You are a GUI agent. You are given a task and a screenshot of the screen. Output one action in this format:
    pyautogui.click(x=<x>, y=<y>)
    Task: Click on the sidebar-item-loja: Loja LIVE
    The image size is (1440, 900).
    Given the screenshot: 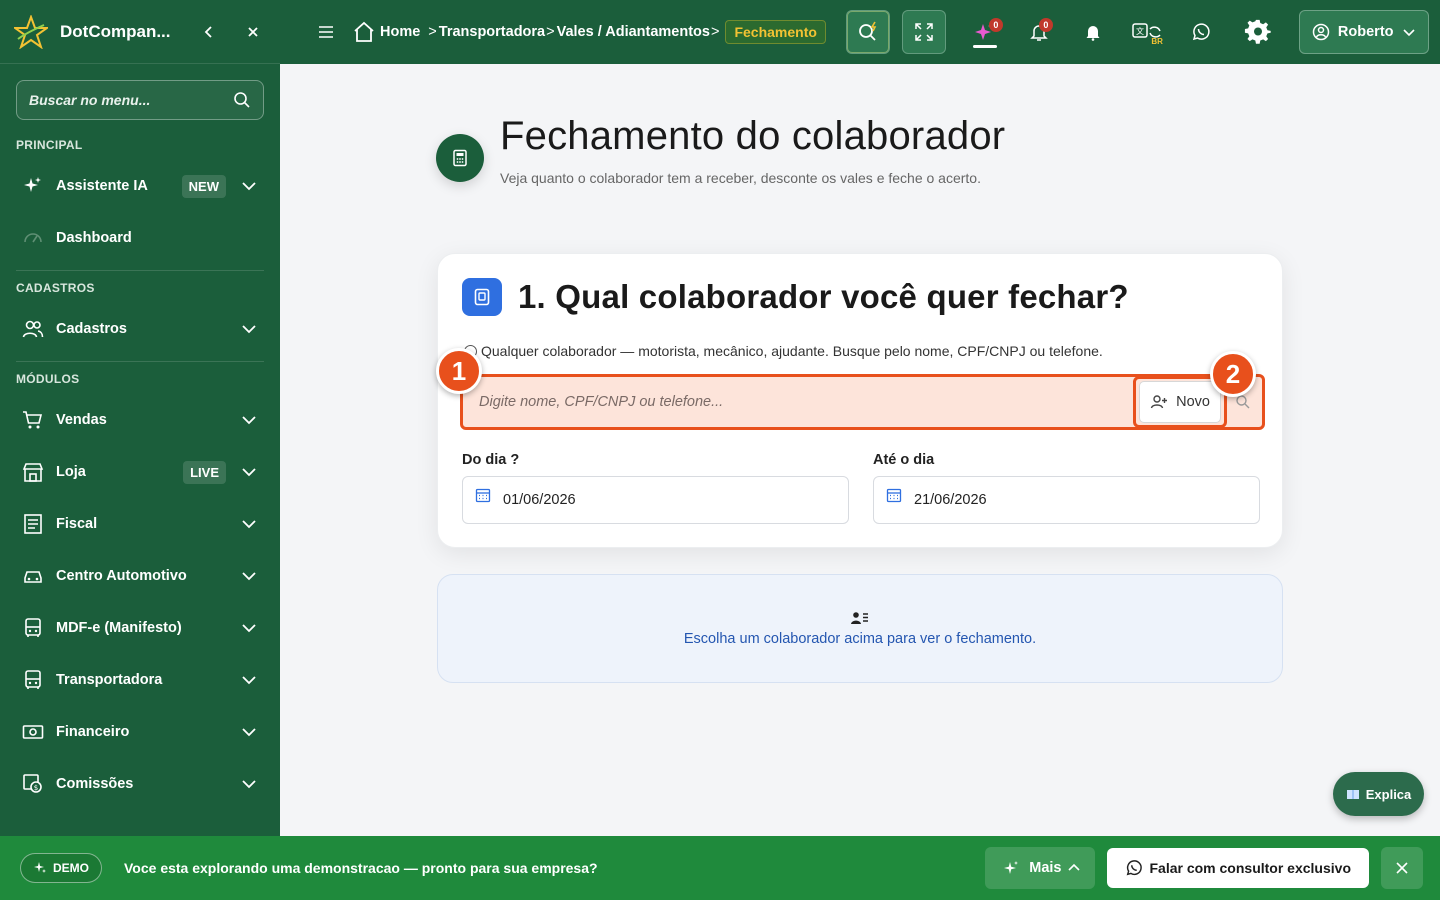 What is the action you would take?
    pyautogui.click(x=140, y=472)
    